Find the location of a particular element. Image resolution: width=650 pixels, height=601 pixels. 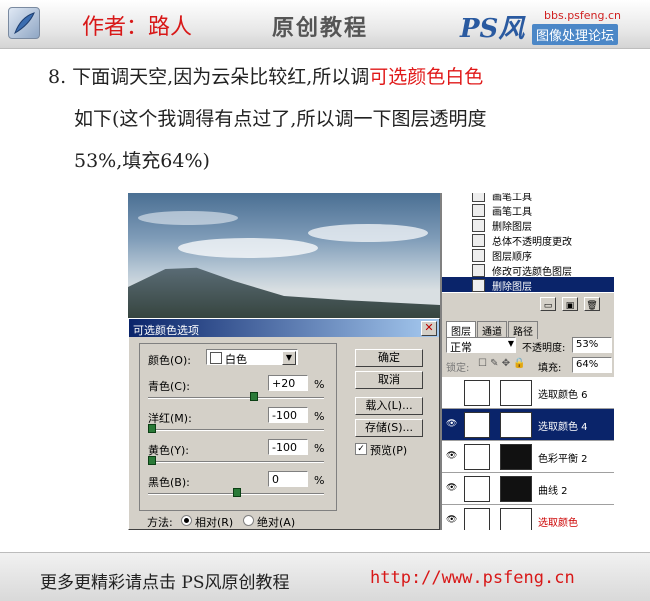

cyan-slider-thumb is located at coordinates (254, 396).